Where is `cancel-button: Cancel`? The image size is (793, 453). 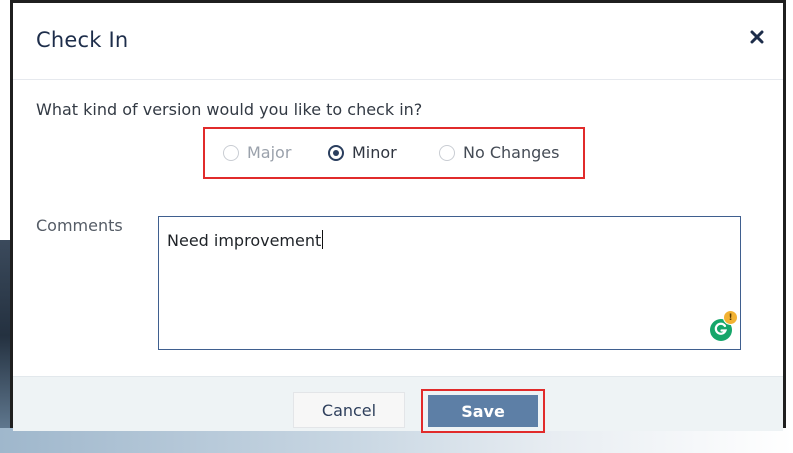
cancel-button: Cancel is located at coordinates (349, 410).